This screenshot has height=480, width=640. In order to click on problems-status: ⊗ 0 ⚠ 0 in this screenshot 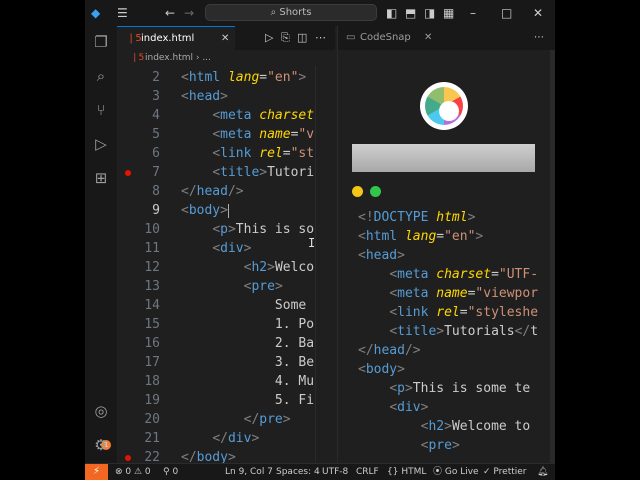, I will do `click(133, 472)`.